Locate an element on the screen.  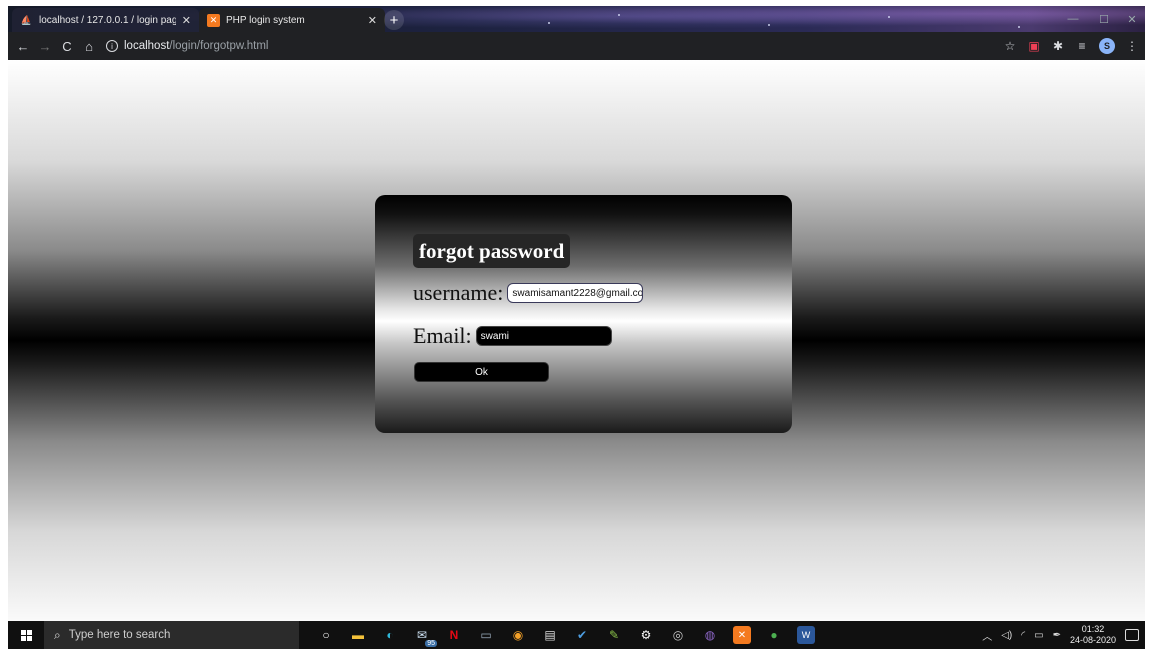
forward-icon: → is located at coordinates (45, 46).